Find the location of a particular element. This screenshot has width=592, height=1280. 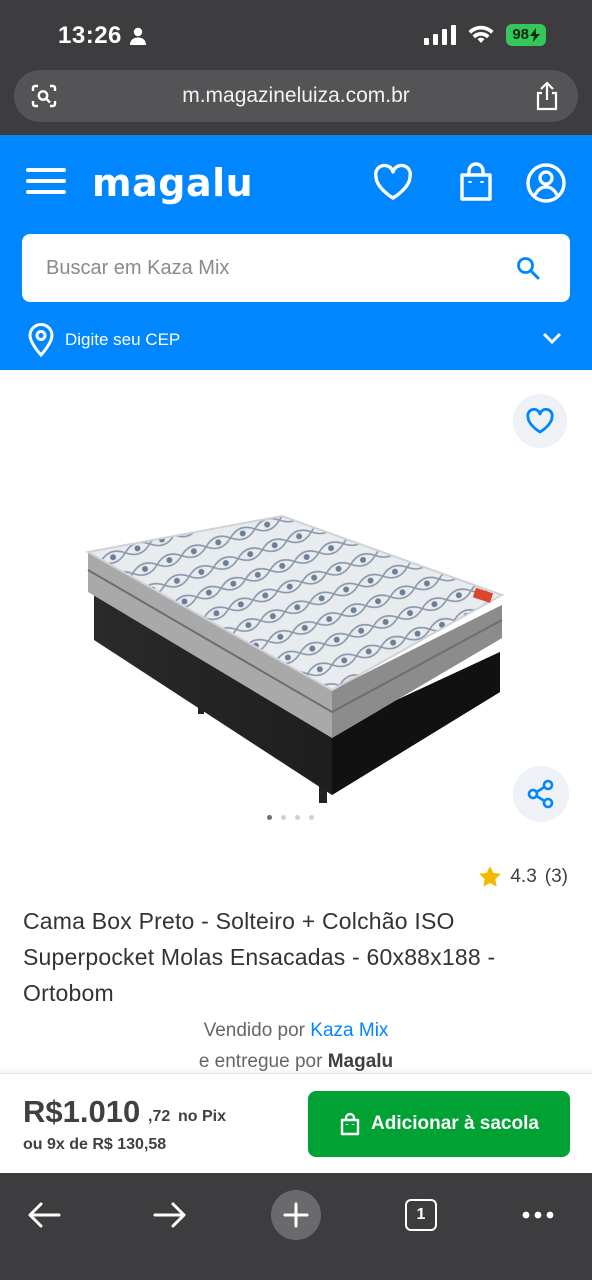

share-nodes-icon is located at coordinates (540, 794).